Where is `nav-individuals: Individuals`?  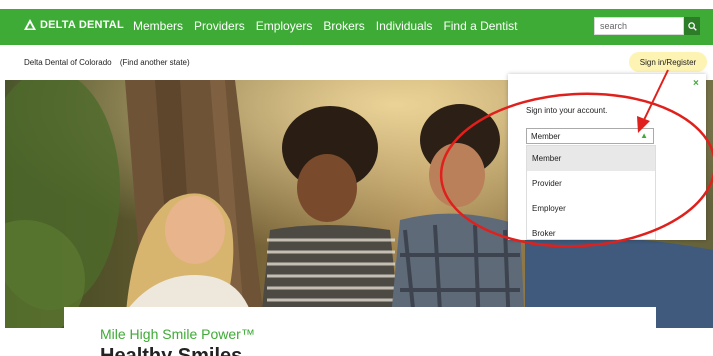
nav-individuals: Individuals is located at coordinates (404, 26).